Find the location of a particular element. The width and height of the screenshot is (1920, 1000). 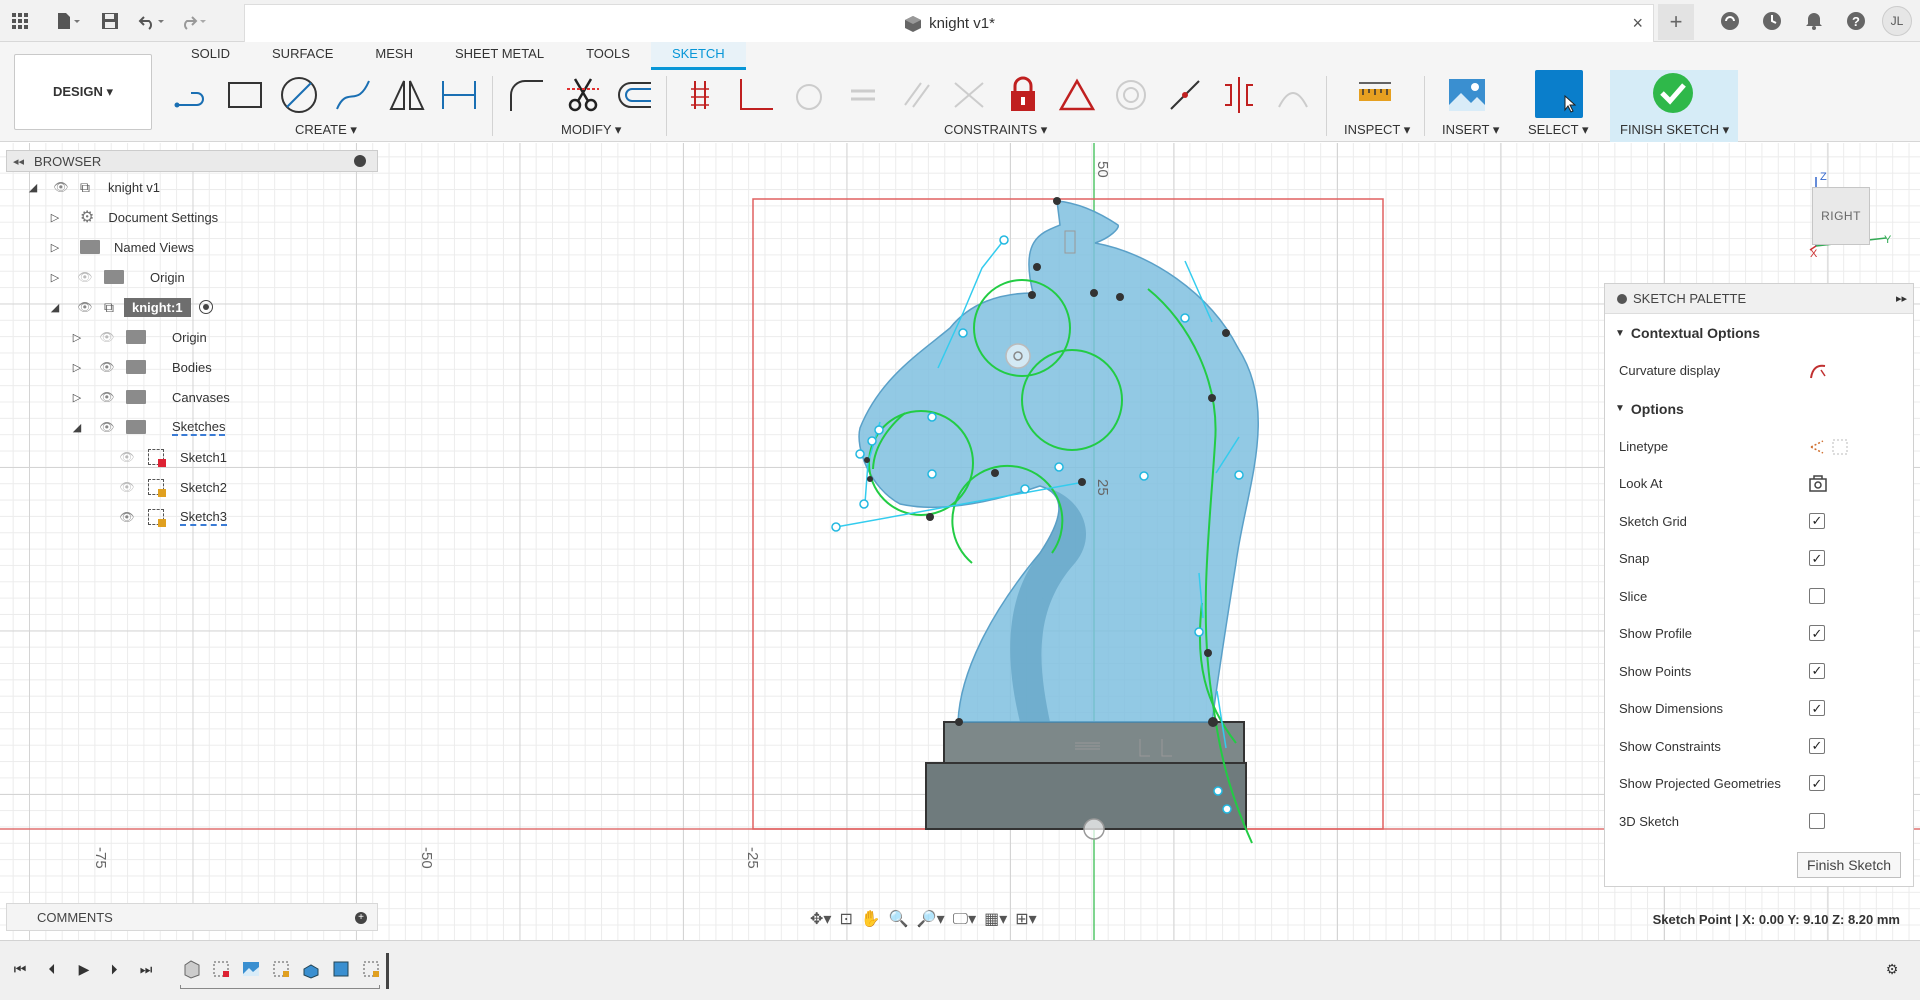

tree-node-root: ◢ 👁 ⧉ knight v1 is located at coordinates (192, 187).